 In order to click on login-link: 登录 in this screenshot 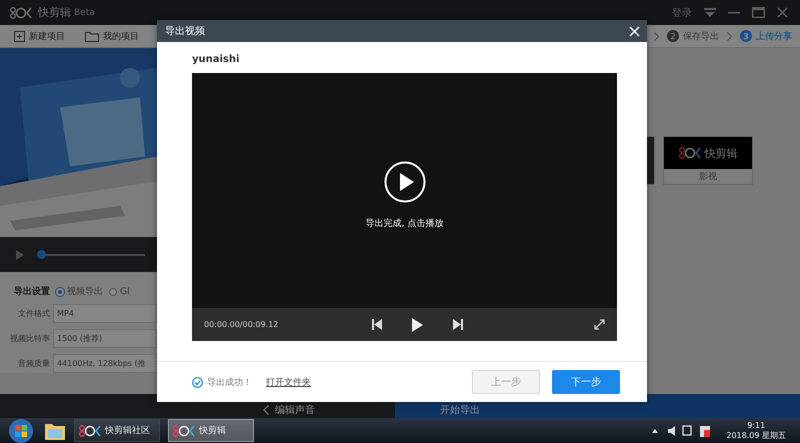, I will do `click(682, 13)`.